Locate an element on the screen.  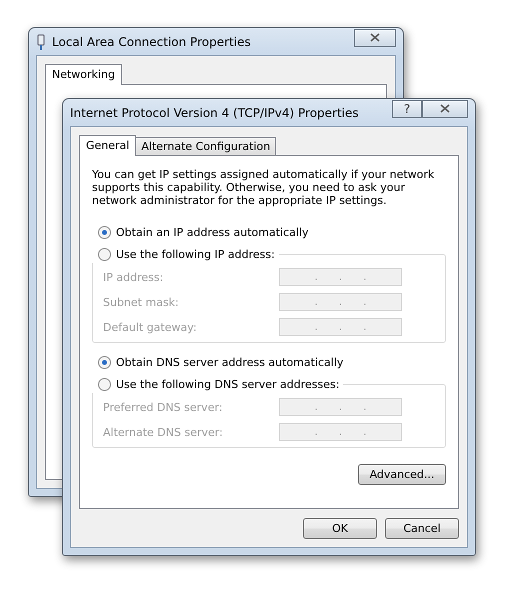
field-label: IP address: is located at coordinates (133, 277).